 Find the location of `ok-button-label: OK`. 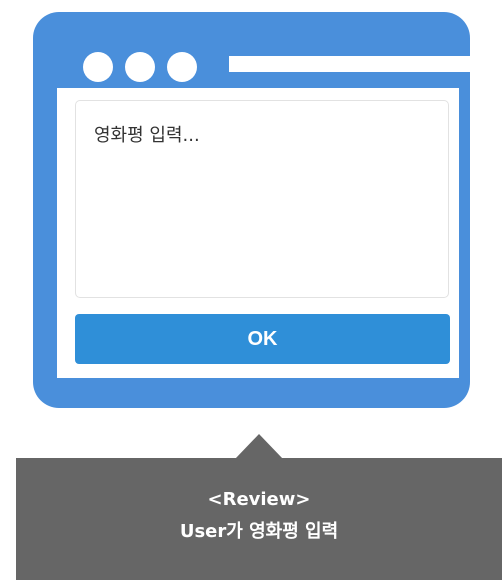

ok-button-label: OK is located at coordinates (262, 338).